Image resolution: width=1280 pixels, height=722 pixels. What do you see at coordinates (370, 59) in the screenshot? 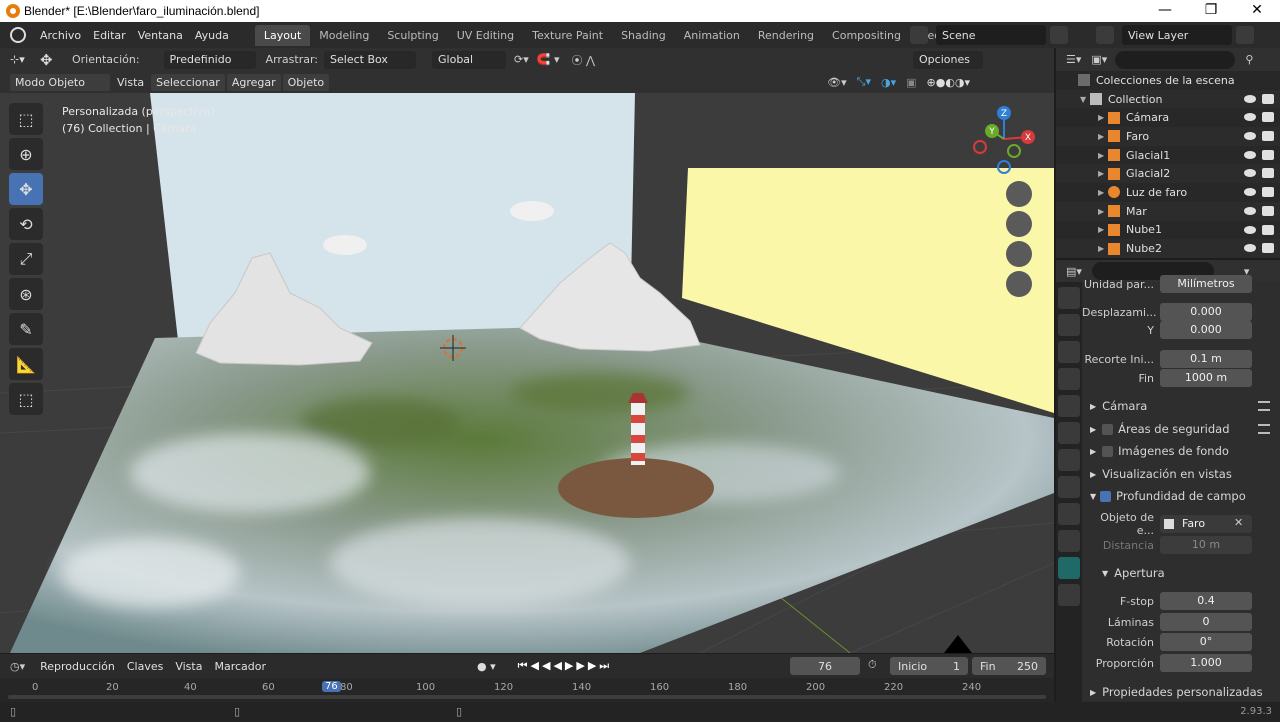
I see `drag-dropdown: Select Box` at bounding box center [370, 59].